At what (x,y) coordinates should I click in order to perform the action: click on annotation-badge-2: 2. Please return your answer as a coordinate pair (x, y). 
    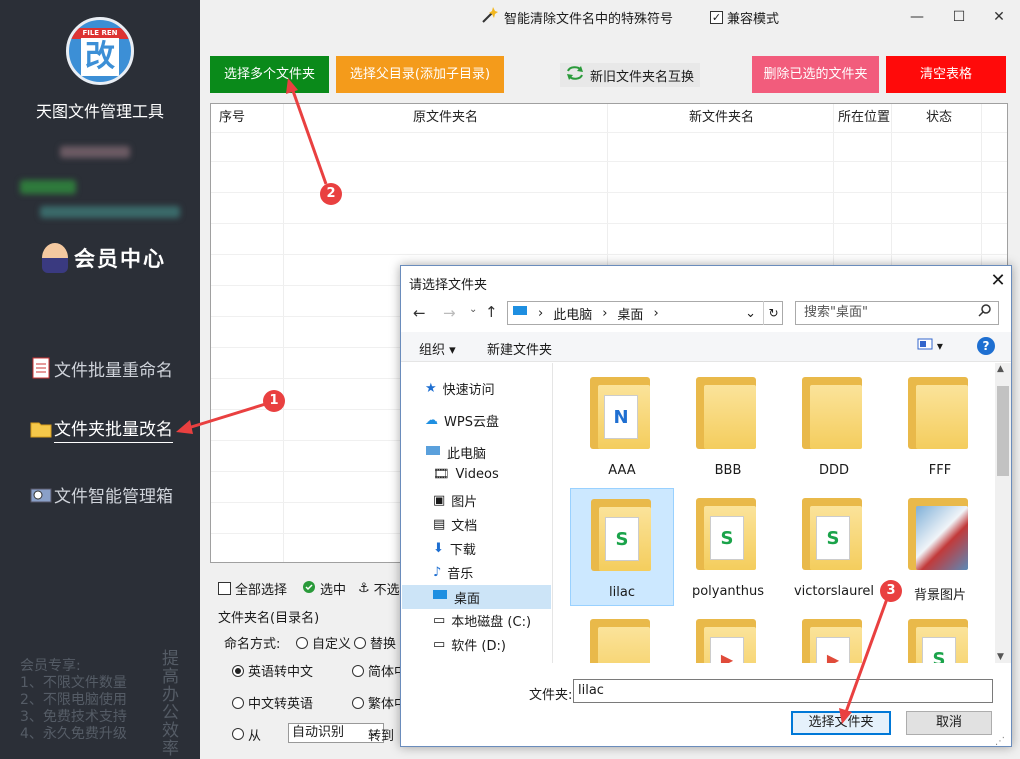
    Looking at the image, I should click on (331, 194).